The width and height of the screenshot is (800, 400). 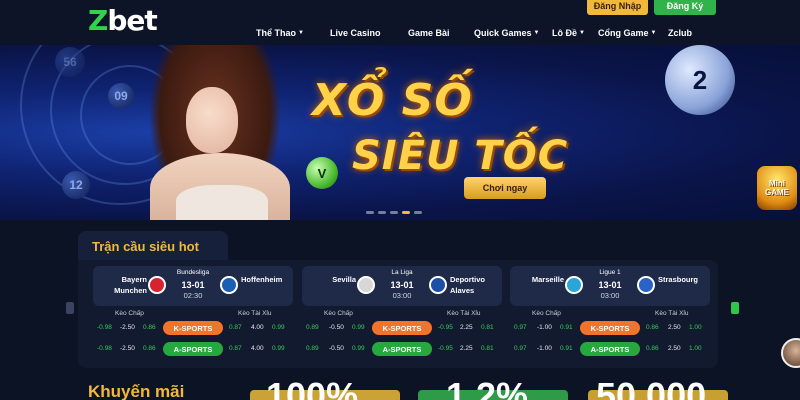 I want to click on lottery-ball: 56, so click(x=70, y=62).